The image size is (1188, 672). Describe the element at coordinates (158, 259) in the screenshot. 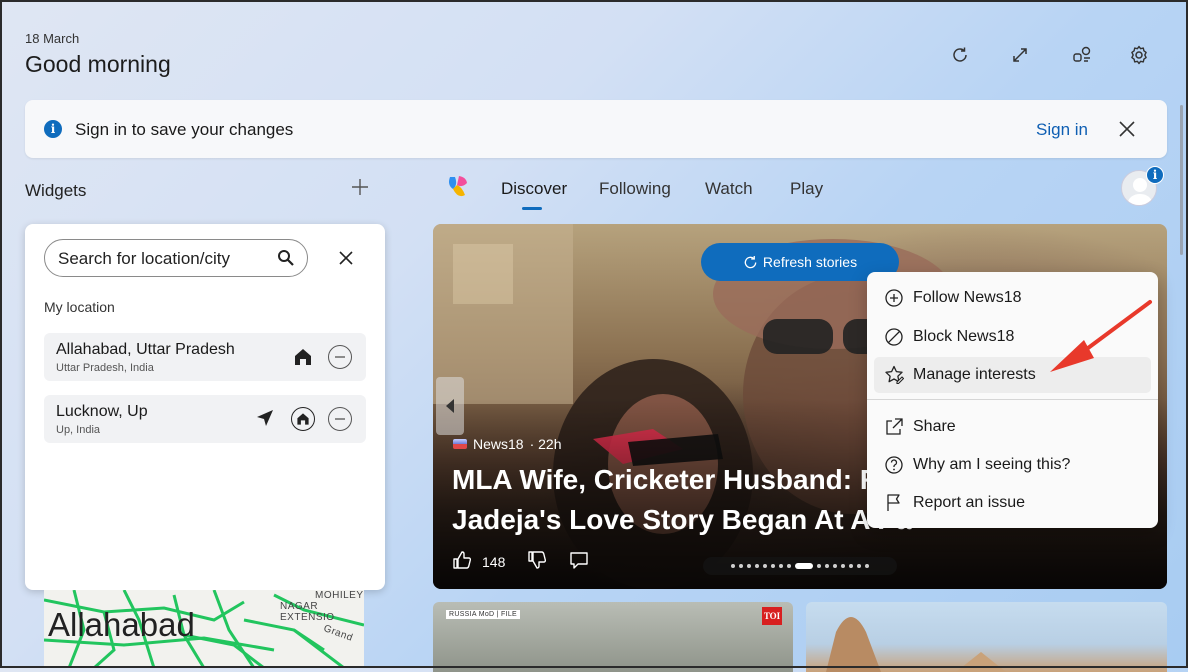

I see `location-search-input` at that location.